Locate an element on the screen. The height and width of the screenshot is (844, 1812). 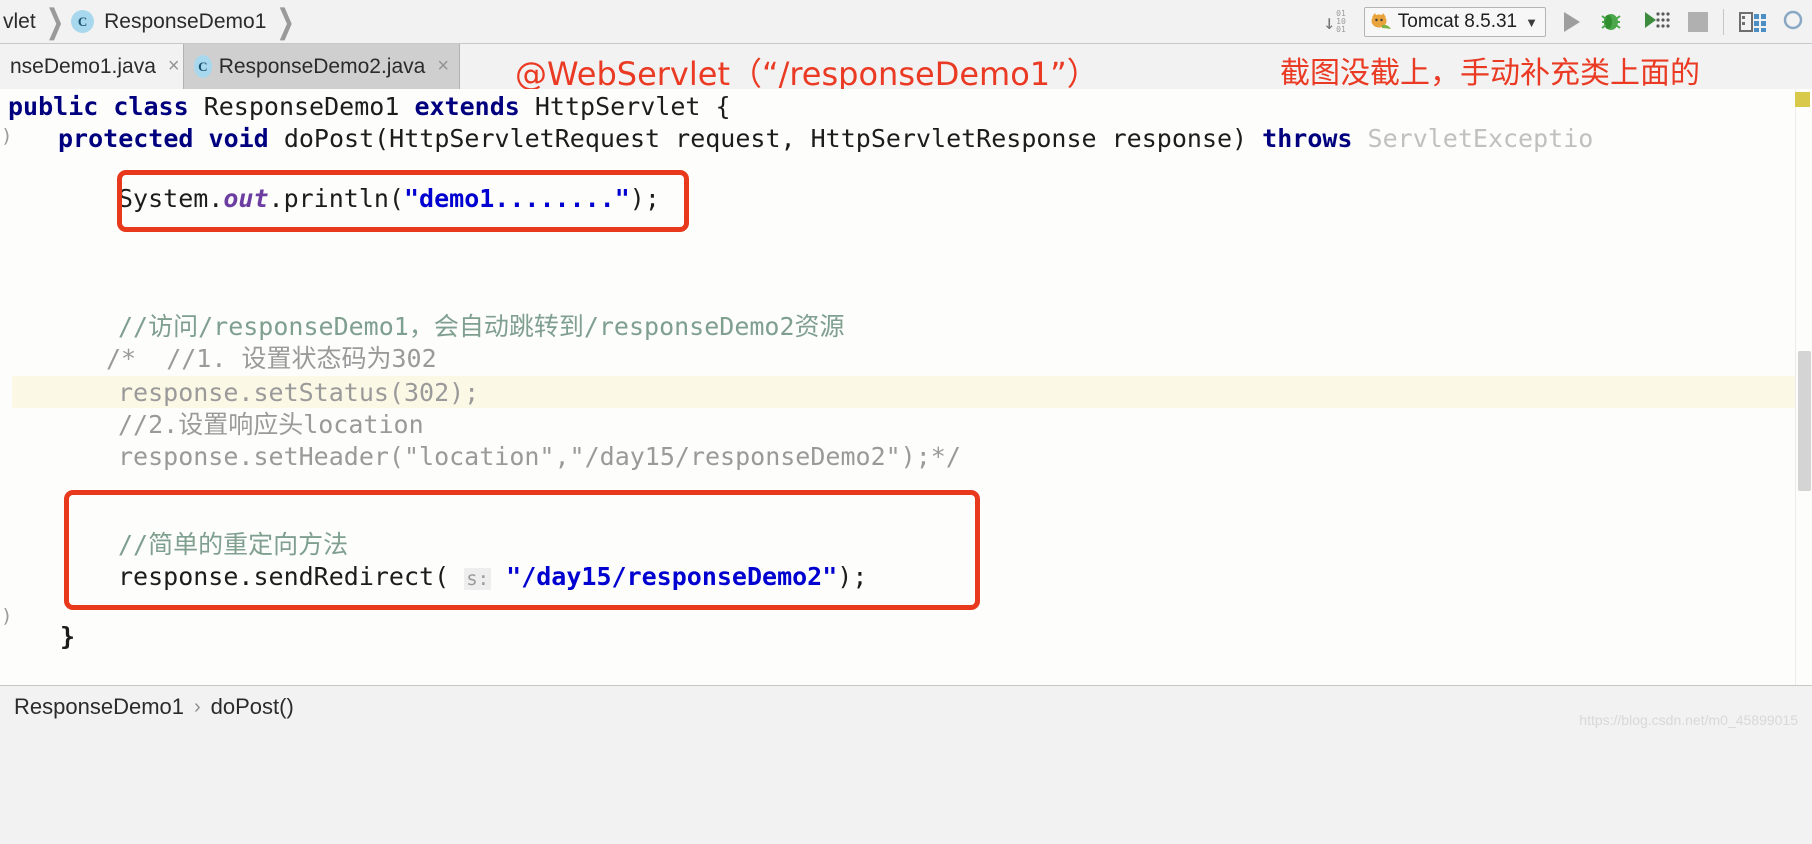
vertical-scrollbar-track is located at coordinates (1803, 387).